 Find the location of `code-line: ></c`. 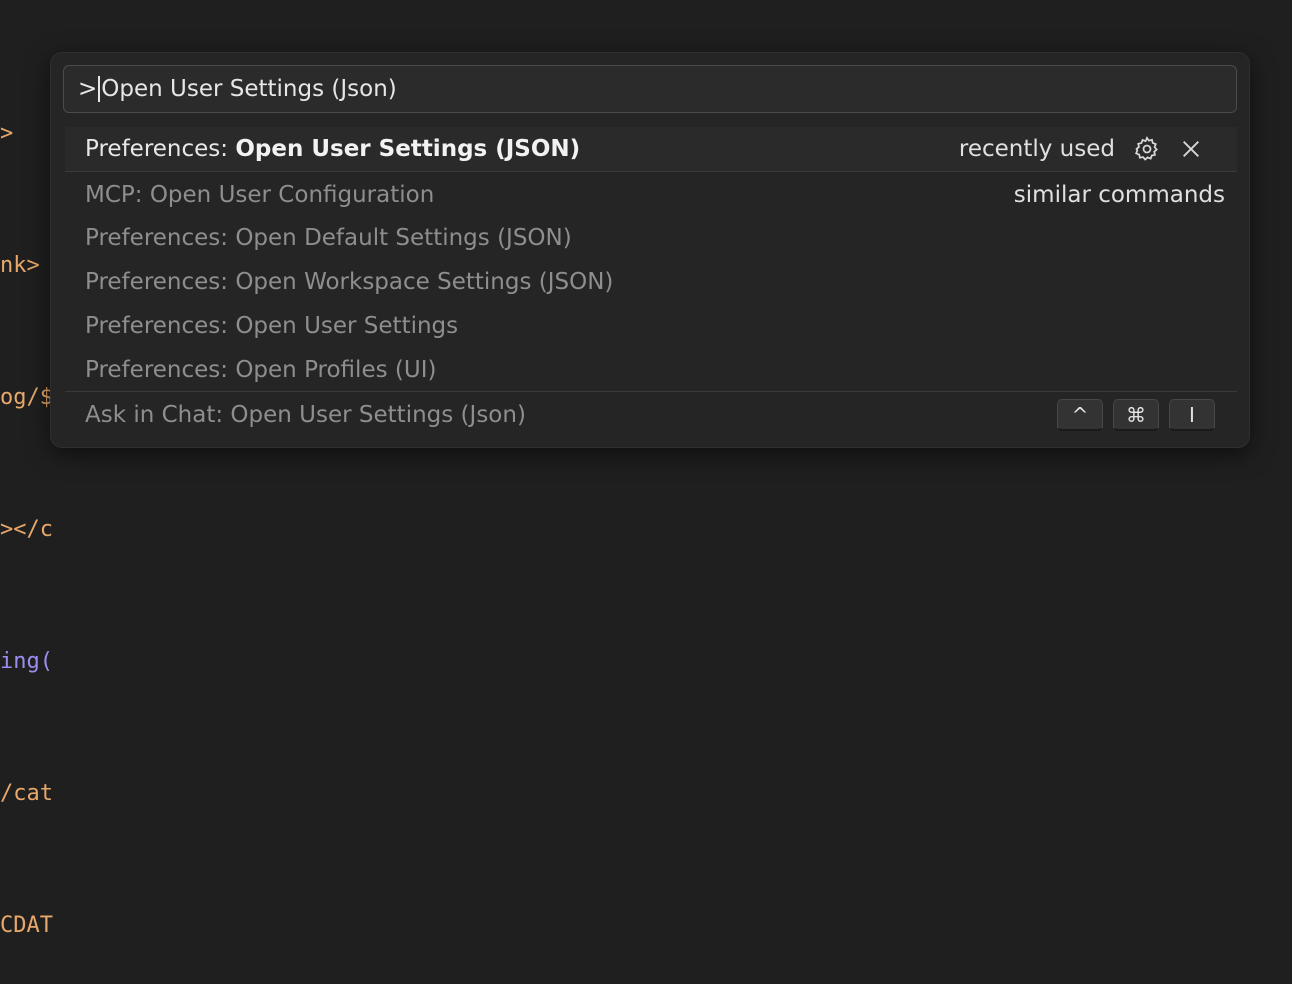

code-line: ></c is located at coordinates (26, 529).